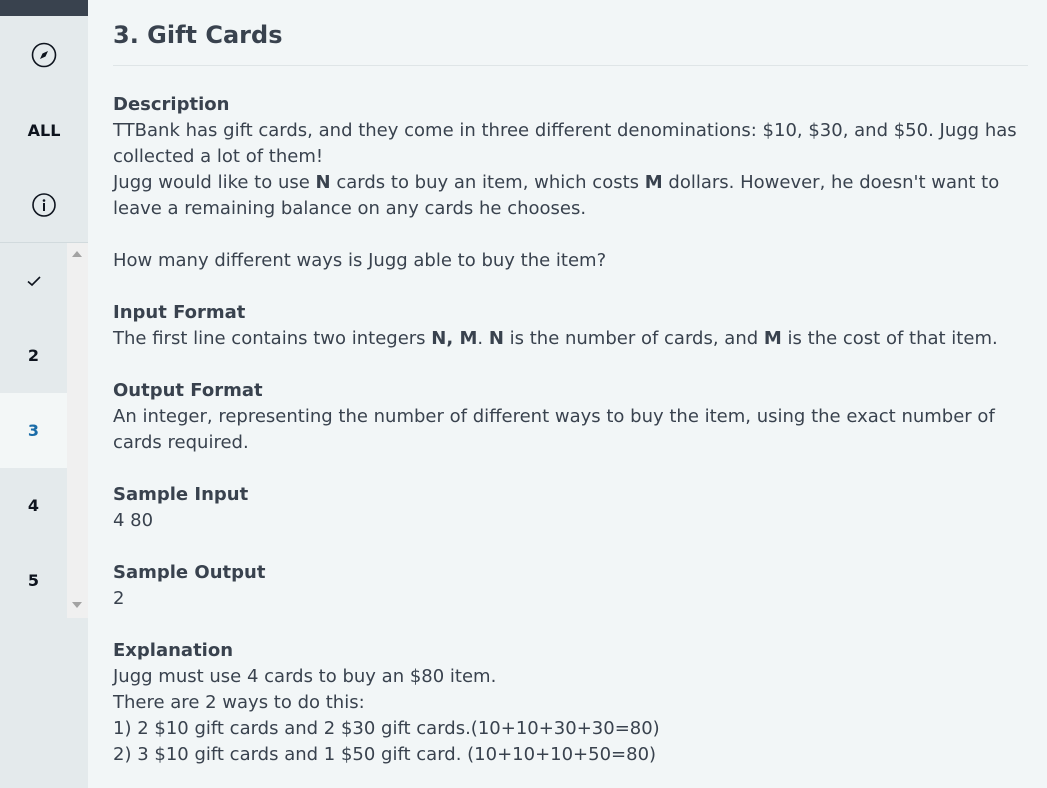 The height and width of the screenshot is (788, 1047). I want to click on question-item-3: 3, so click(33, 430).